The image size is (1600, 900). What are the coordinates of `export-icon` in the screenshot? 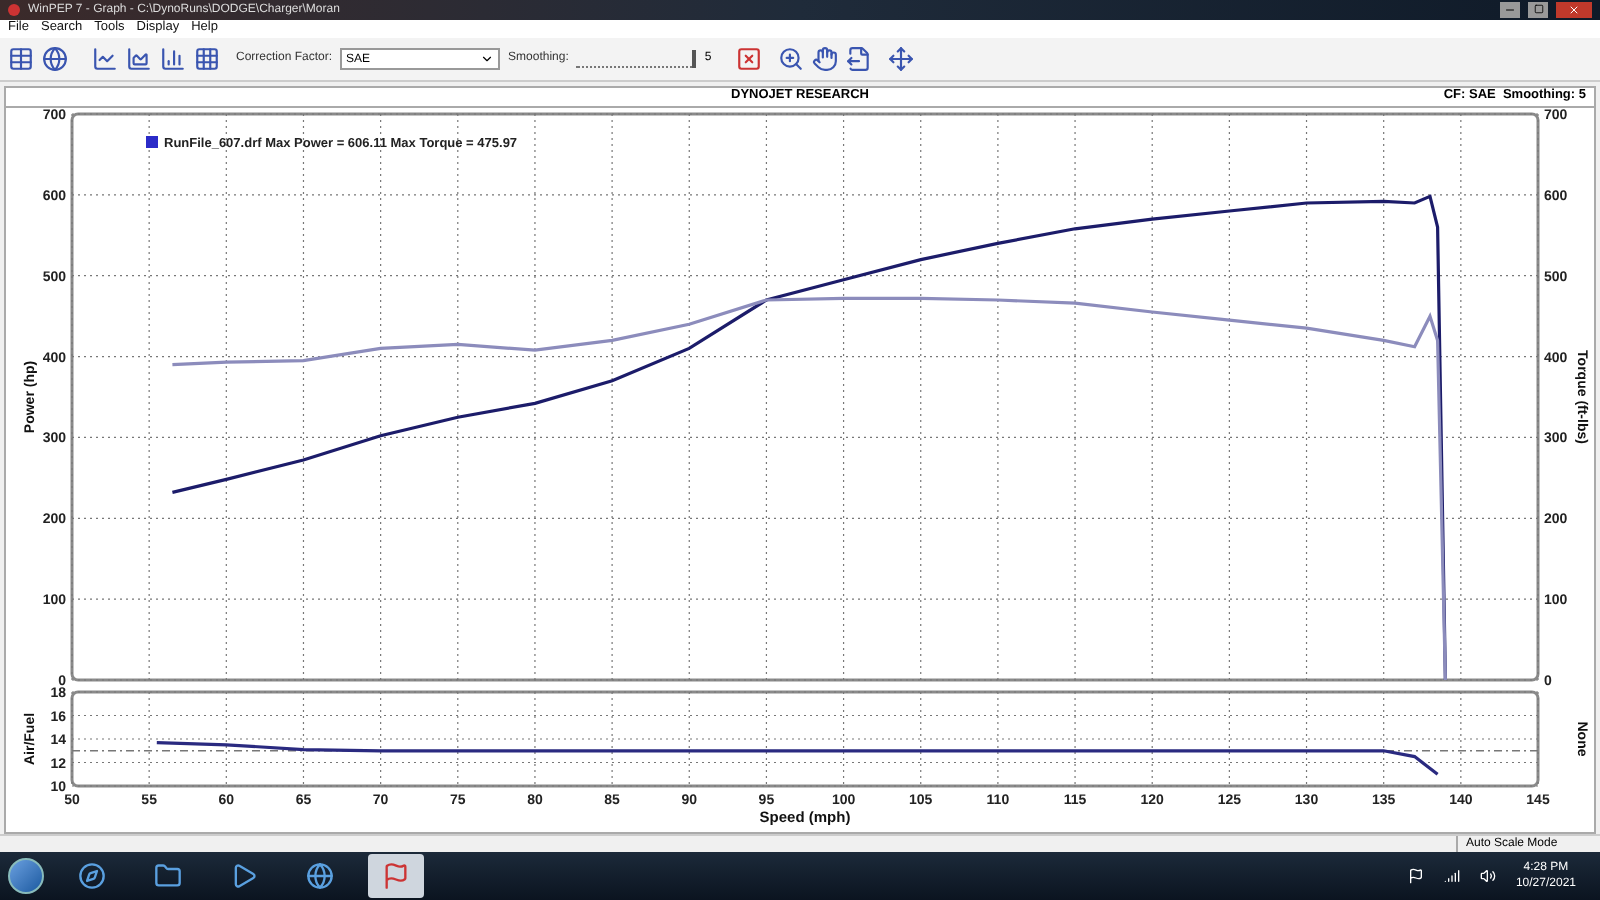 It's located at (858, 59).